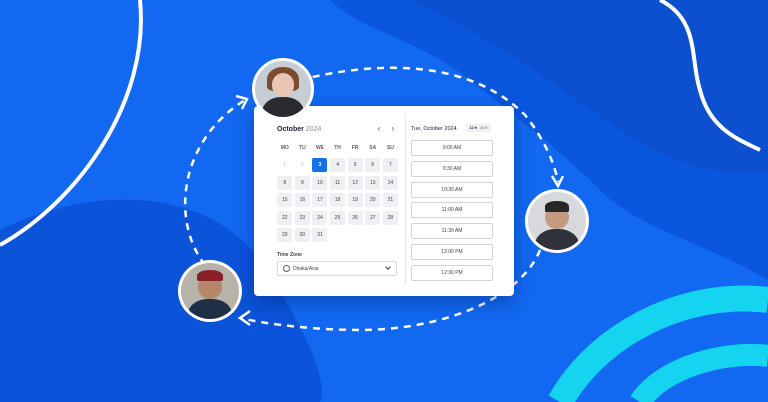 Image resolution: width=768 pixels, height=402 pixels. I want to click on timezone-value: Dhaka/Asia, so click(306, 269).